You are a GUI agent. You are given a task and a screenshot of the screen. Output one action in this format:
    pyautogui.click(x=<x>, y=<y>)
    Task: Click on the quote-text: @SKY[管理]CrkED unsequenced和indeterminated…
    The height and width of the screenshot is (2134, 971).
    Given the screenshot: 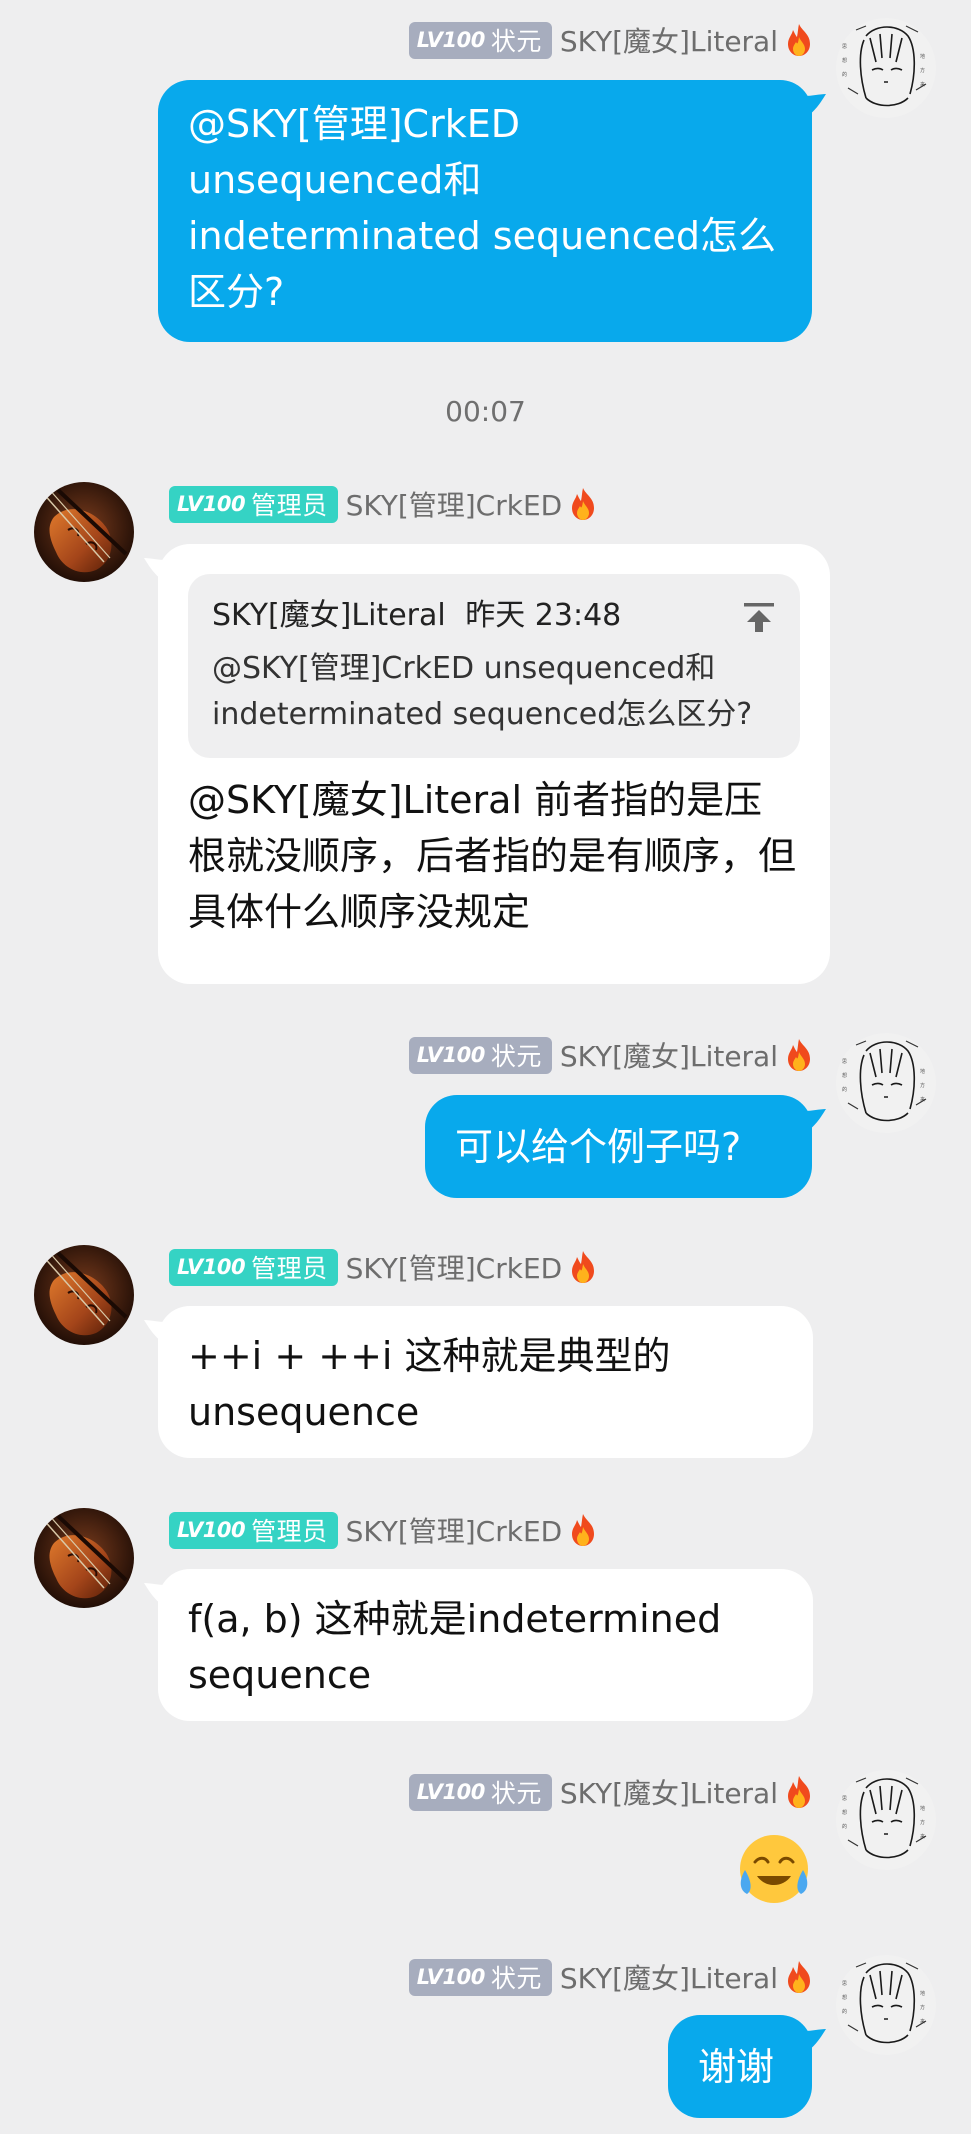 What is the action you would take?
    pyautogui.click(x=482, y=691)
    